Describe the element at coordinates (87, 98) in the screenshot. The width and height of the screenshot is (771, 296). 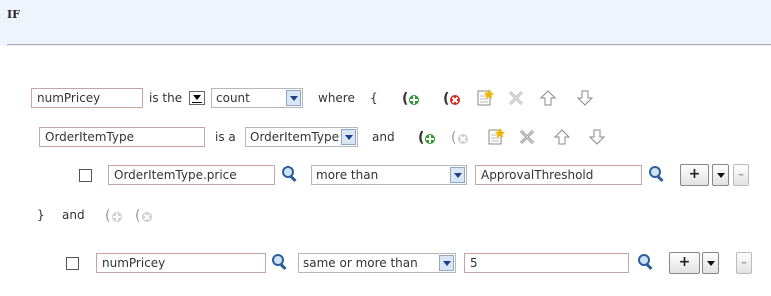
I see `variable-name-field: numPricey` at that location.